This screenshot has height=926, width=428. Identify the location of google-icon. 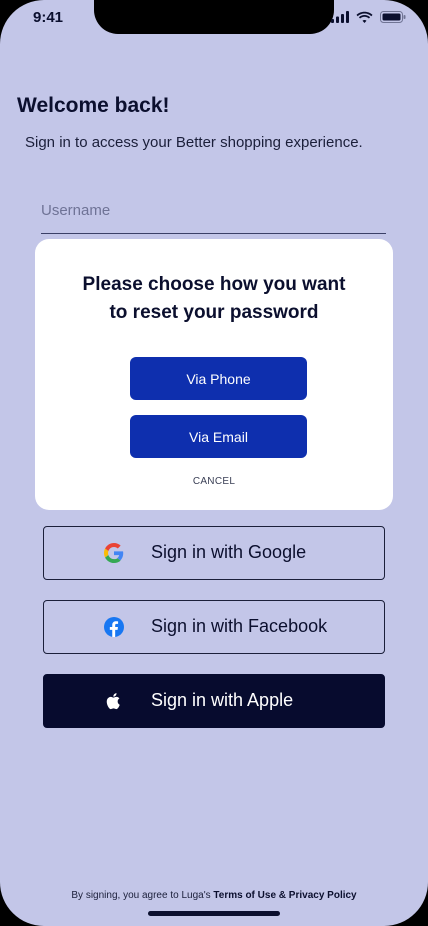
(114, 553).